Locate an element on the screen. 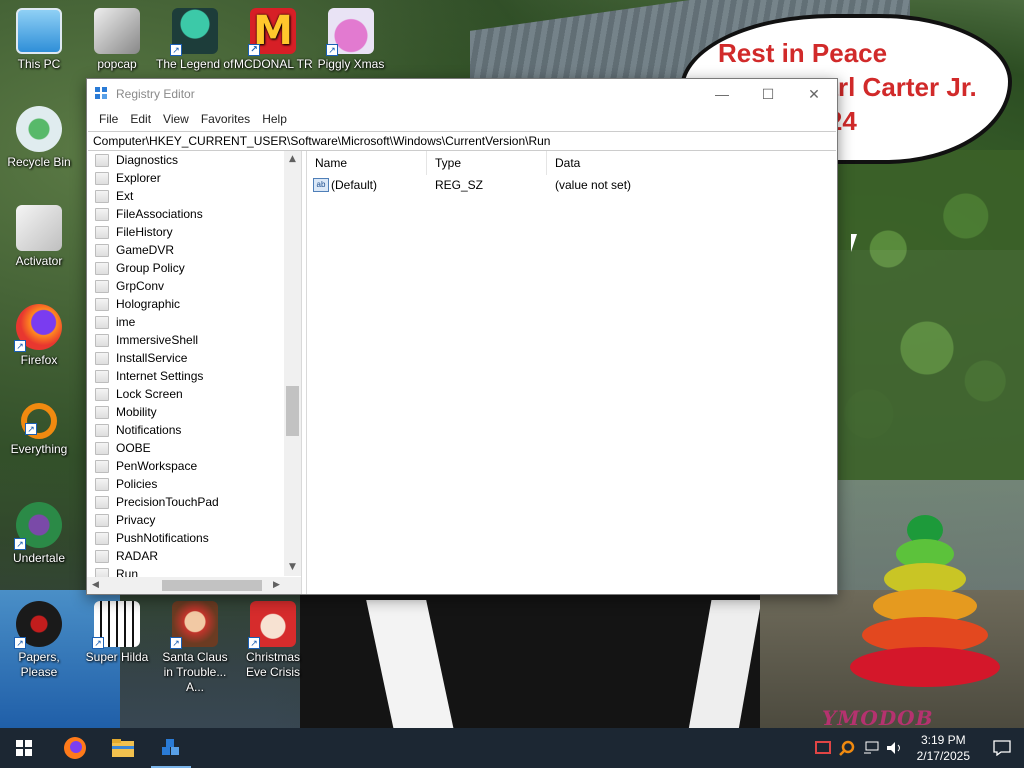 This screenshot has width=1024, height=768. tree-item: PenWorkspace is located at coordinates (186, 466).